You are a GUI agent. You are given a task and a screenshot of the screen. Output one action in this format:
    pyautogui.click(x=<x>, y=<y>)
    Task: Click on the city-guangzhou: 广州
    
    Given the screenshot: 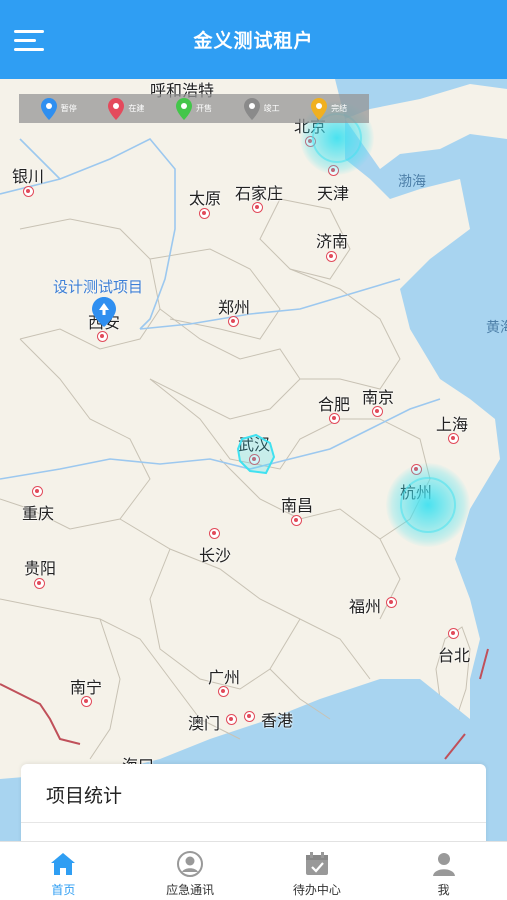 What is the action you would take?
    pyautogui.click(x=224, y=677)
    